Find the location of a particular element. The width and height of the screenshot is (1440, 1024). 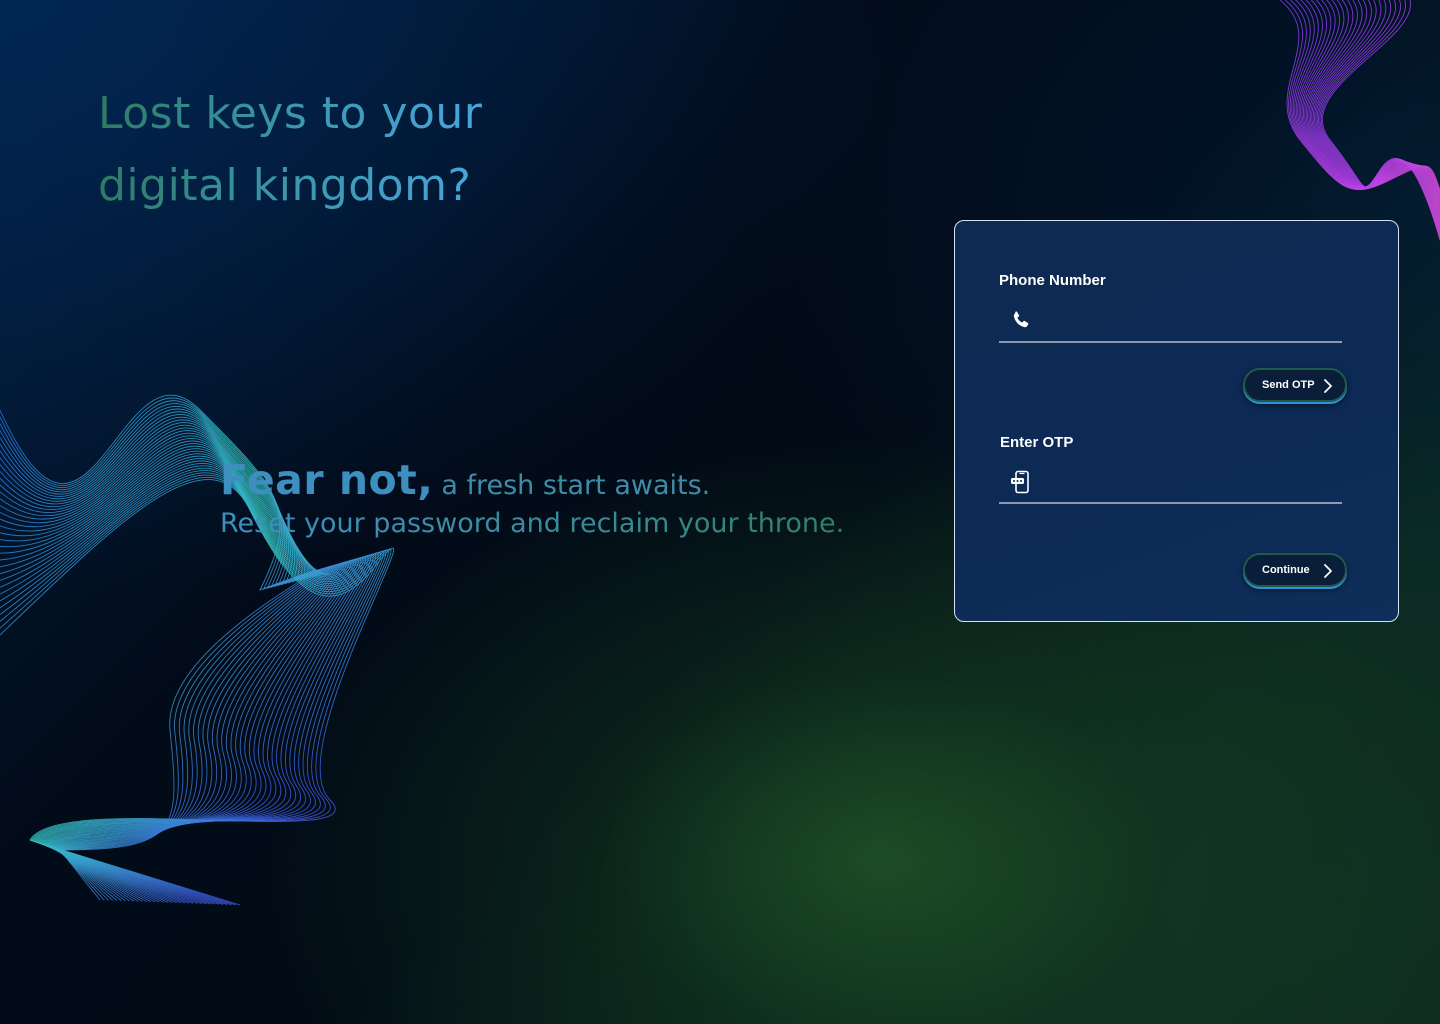

decorative-wave-left is located at coordinates (197, 650).